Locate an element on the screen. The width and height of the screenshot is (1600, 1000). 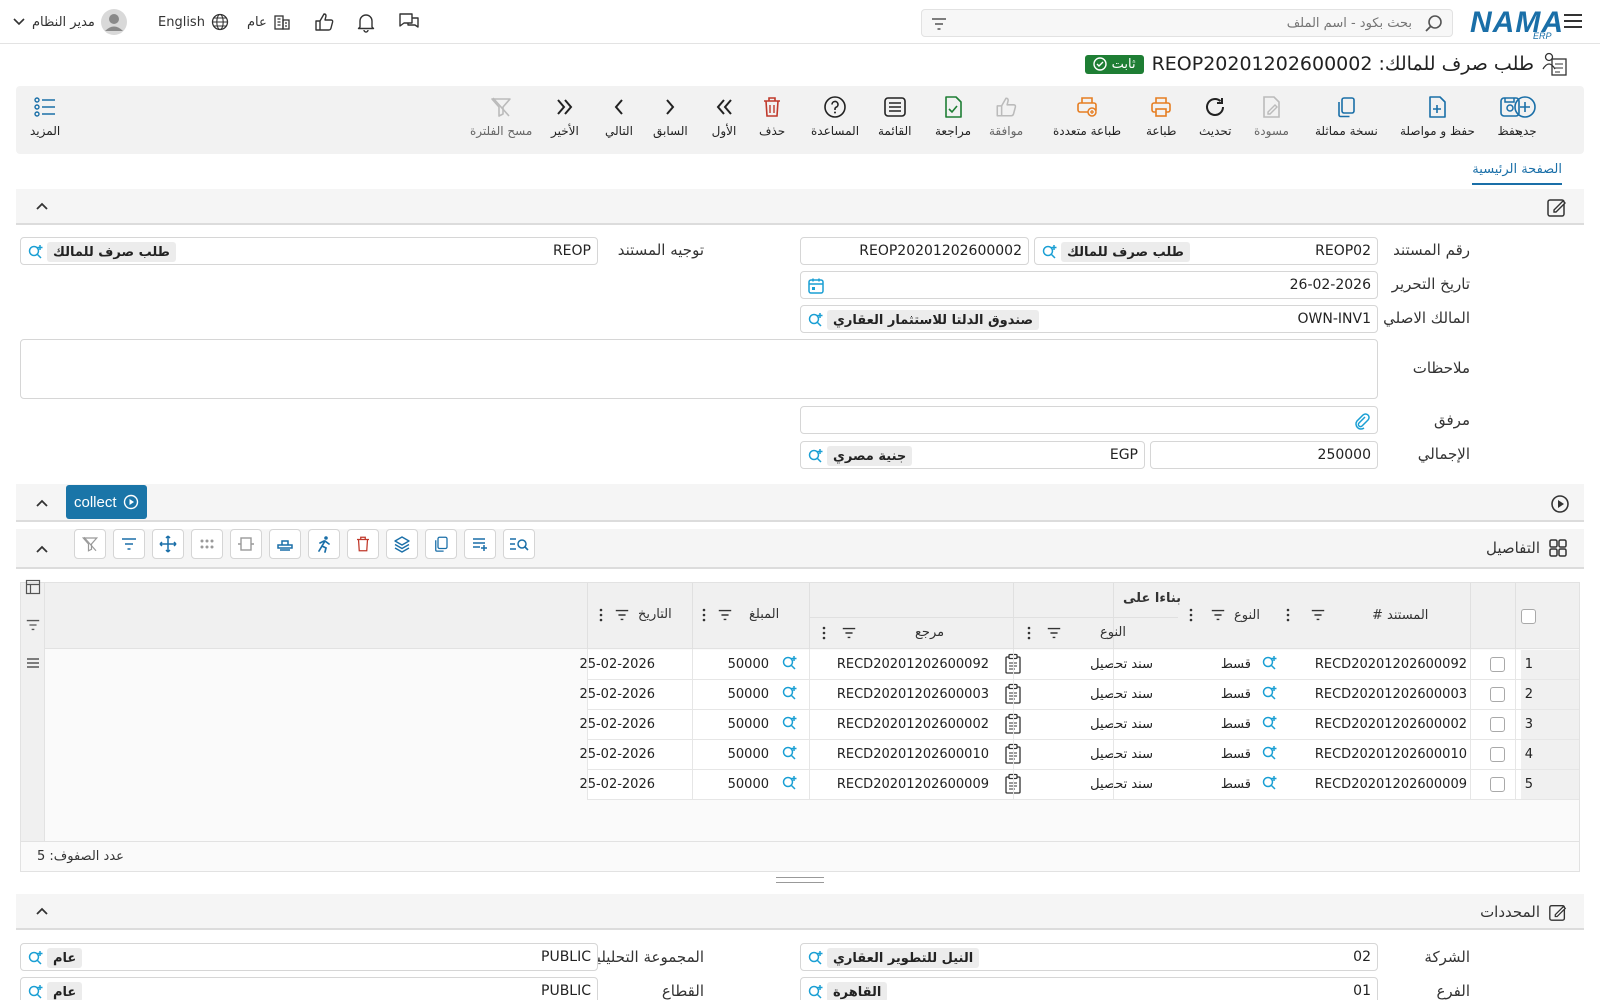
user-menu: مدير النظام is located at coordinates (69, 22).